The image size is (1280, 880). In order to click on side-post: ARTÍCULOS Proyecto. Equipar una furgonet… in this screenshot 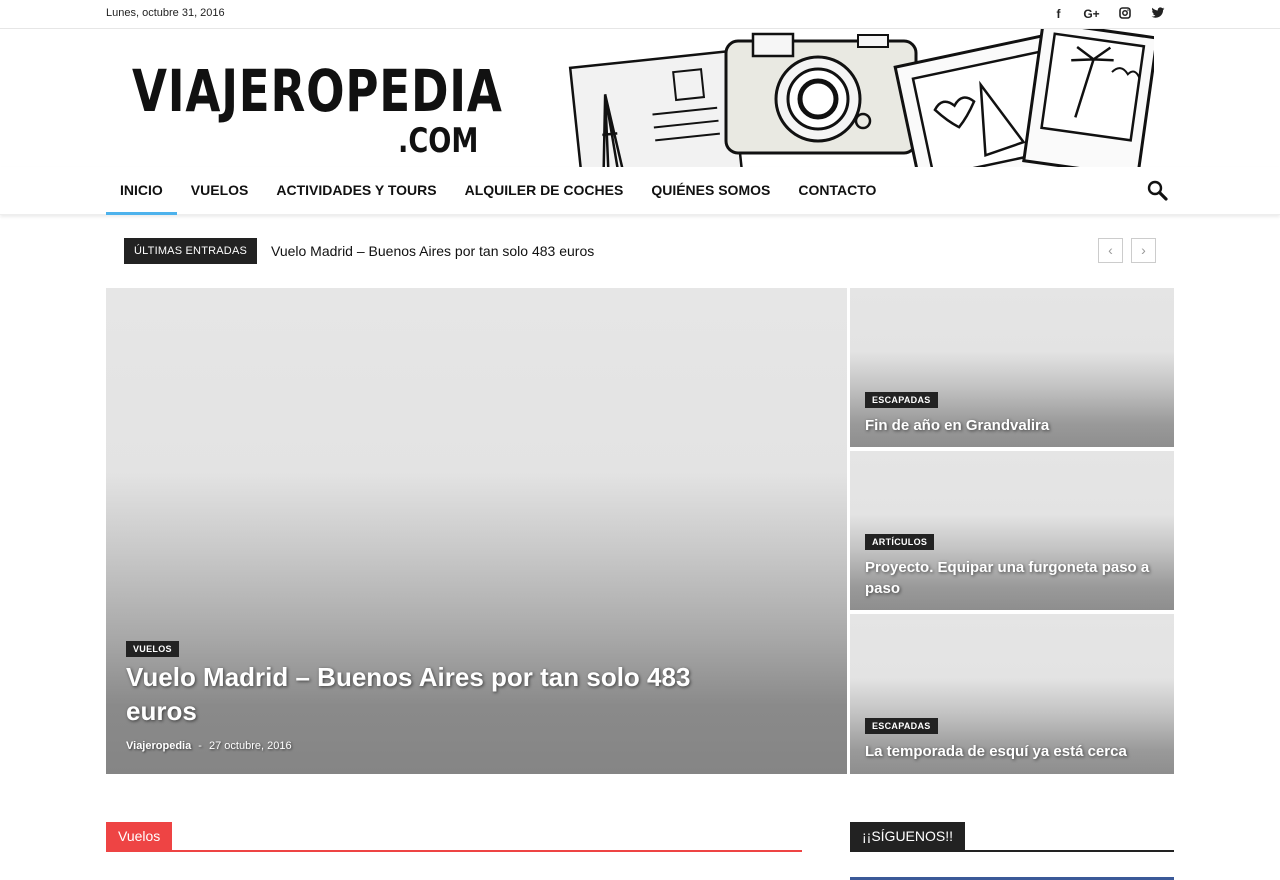, I will do `click(1012, 530)`.